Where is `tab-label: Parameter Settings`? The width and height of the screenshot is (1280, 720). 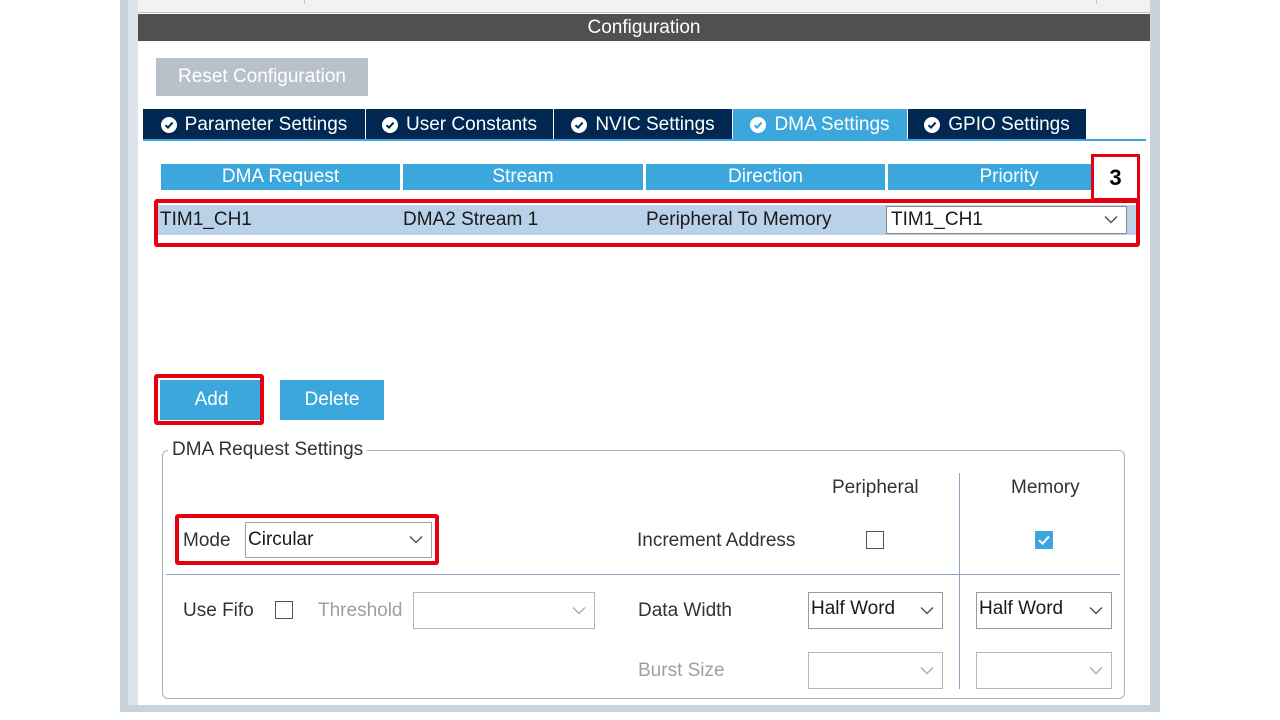 tab-label: Parameter Settings is located at coordinates (266, 124).